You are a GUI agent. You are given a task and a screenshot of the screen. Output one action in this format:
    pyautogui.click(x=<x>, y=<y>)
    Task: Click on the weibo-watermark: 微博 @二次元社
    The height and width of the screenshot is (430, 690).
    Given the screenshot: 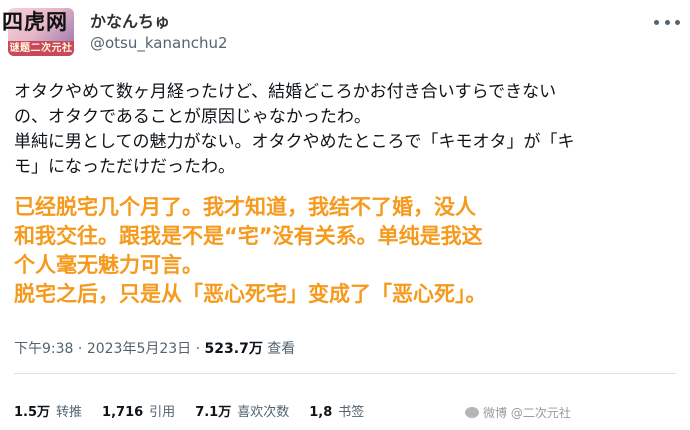 What is the action you would take?
    pyautogui.click(x=518, y=412)
    